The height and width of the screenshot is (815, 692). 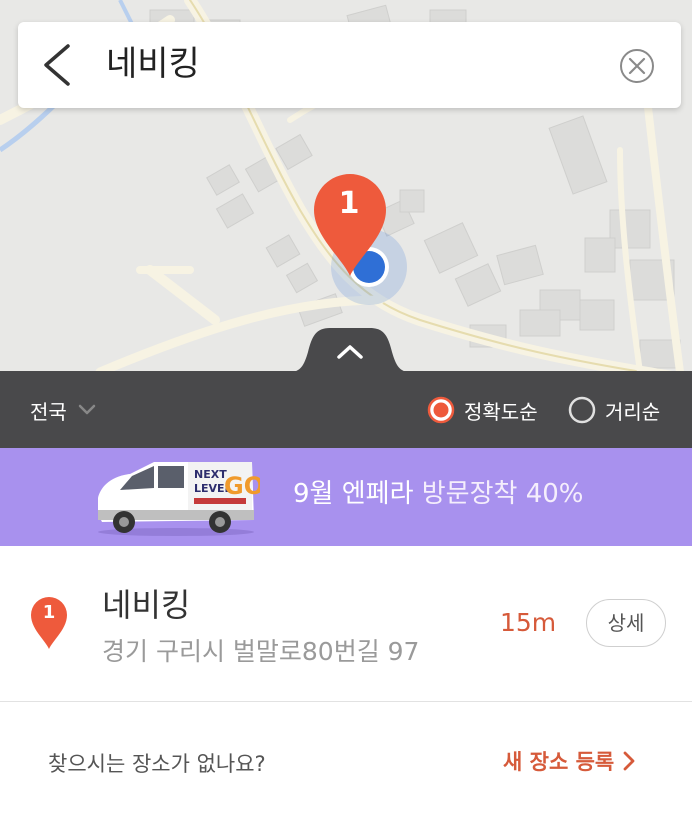 What do you see at coordinates (349, 203) in the screenshot?
I see `map-marker-number: 1` at bounding box center [349, 203].